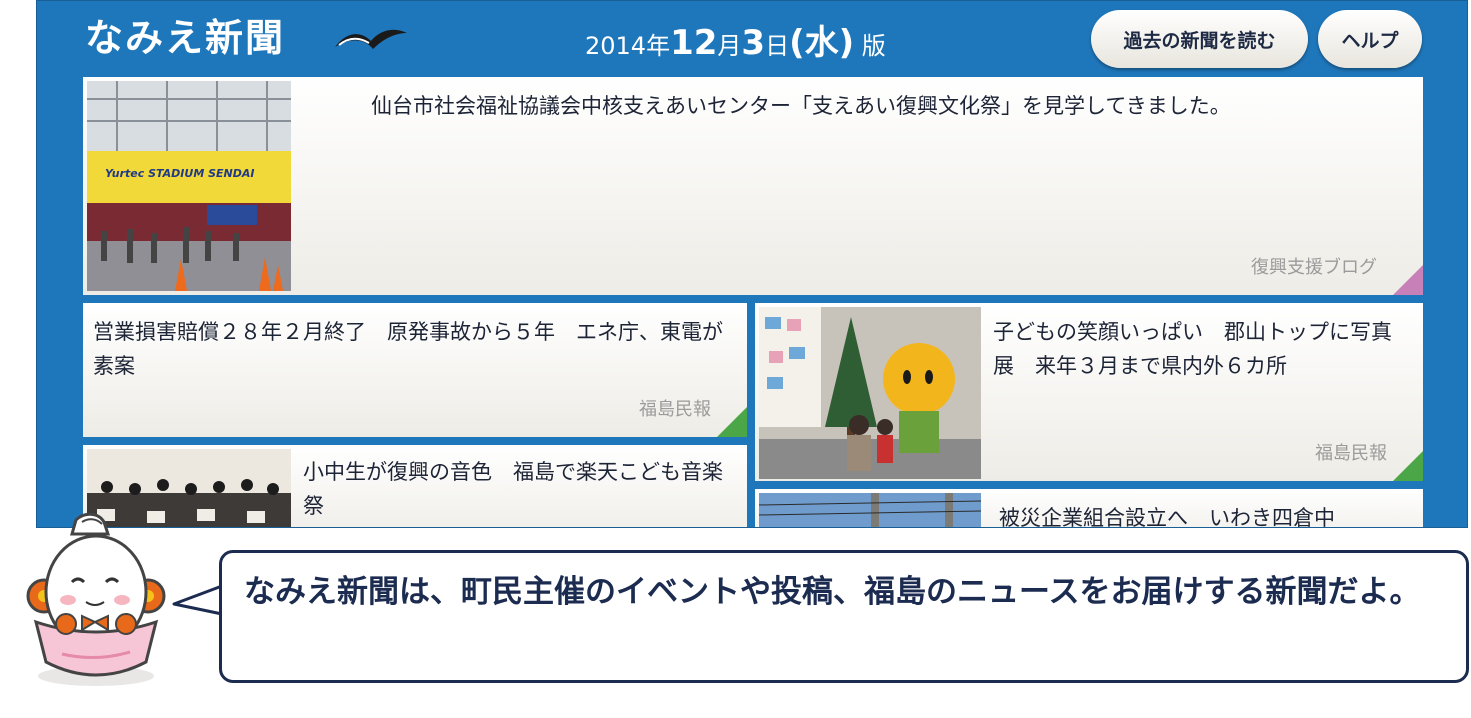 This screenshot has width=1471, height=718. What do you see at coordinates (1370, 39) in the screenshot?
I see `help-button: ヘルプ` at bounding box center [1370, 39].